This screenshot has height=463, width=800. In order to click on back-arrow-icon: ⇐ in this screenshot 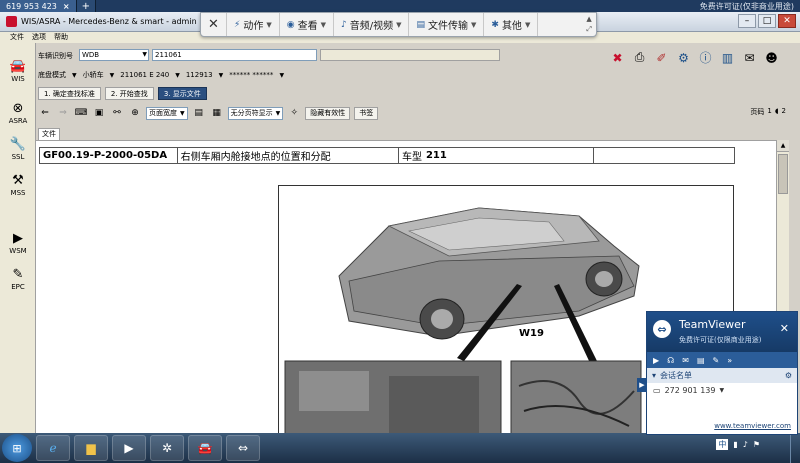, I will do `click(45, 113)`.